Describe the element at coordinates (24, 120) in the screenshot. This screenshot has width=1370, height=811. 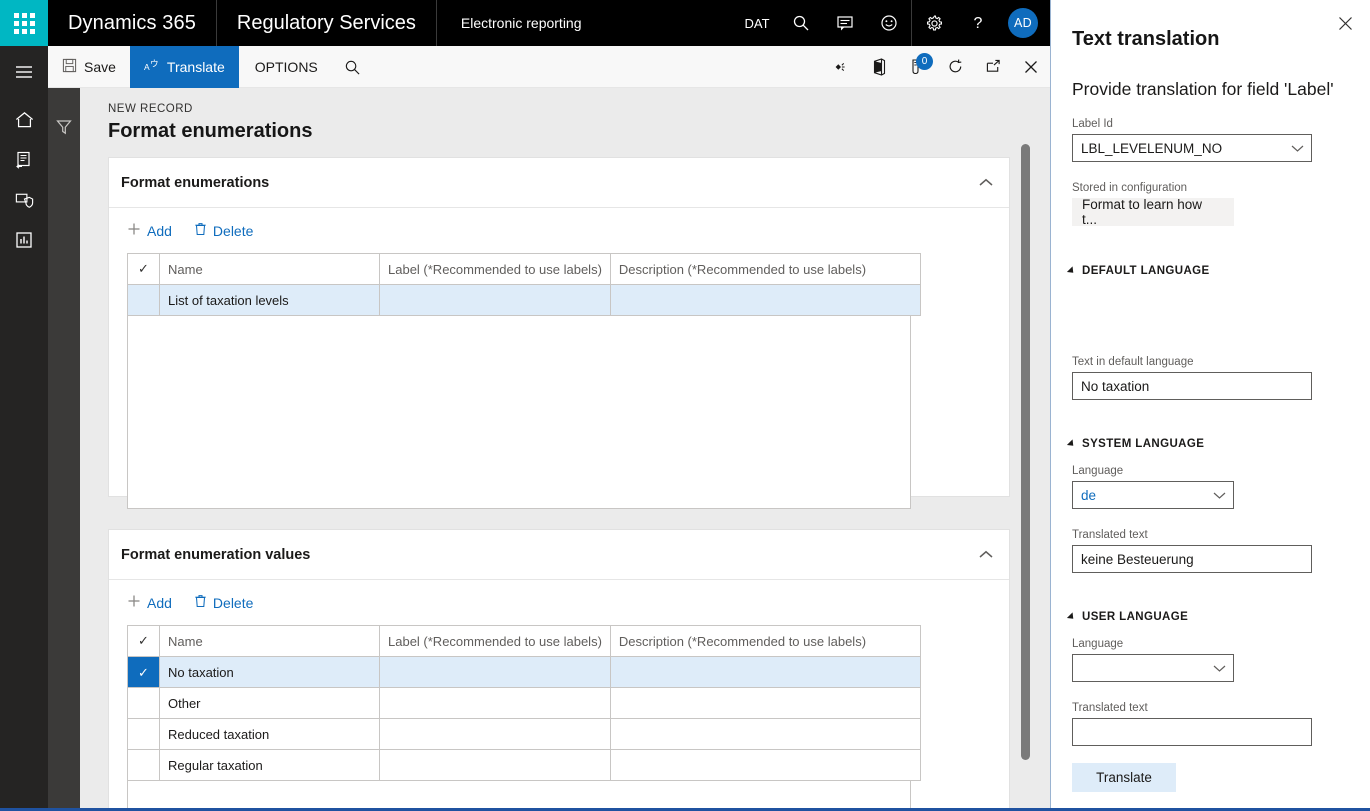
I see `home-icon` at that location.